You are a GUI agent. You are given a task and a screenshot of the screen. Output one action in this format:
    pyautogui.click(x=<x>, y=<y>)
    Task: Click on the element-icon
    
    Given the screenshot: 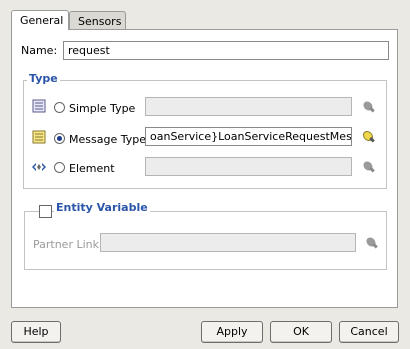 What is the action you would take?
    pyautogui.click(x=39, y=167)
    